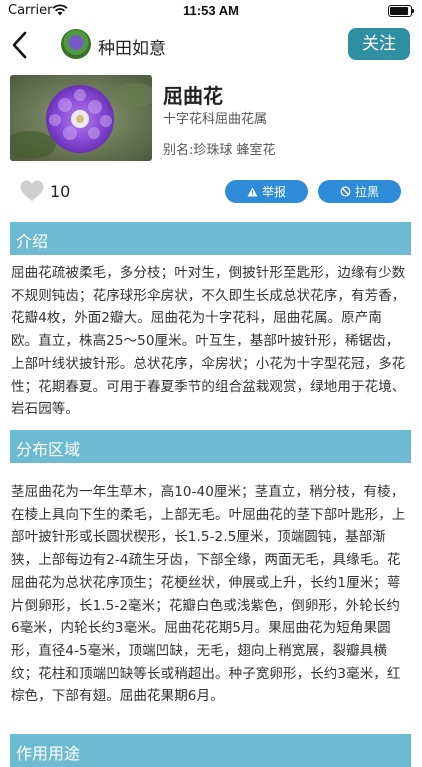  I want to click on ban-icon, so click(345, 191).